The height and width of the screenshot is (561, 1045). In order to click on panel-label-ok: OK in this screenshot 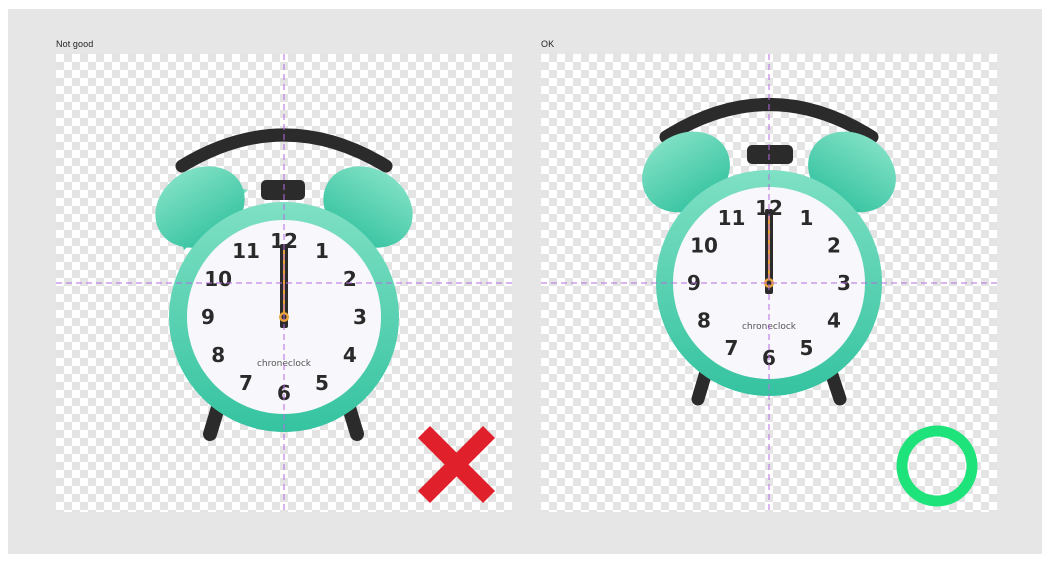, I will do `click(548, 44)`.